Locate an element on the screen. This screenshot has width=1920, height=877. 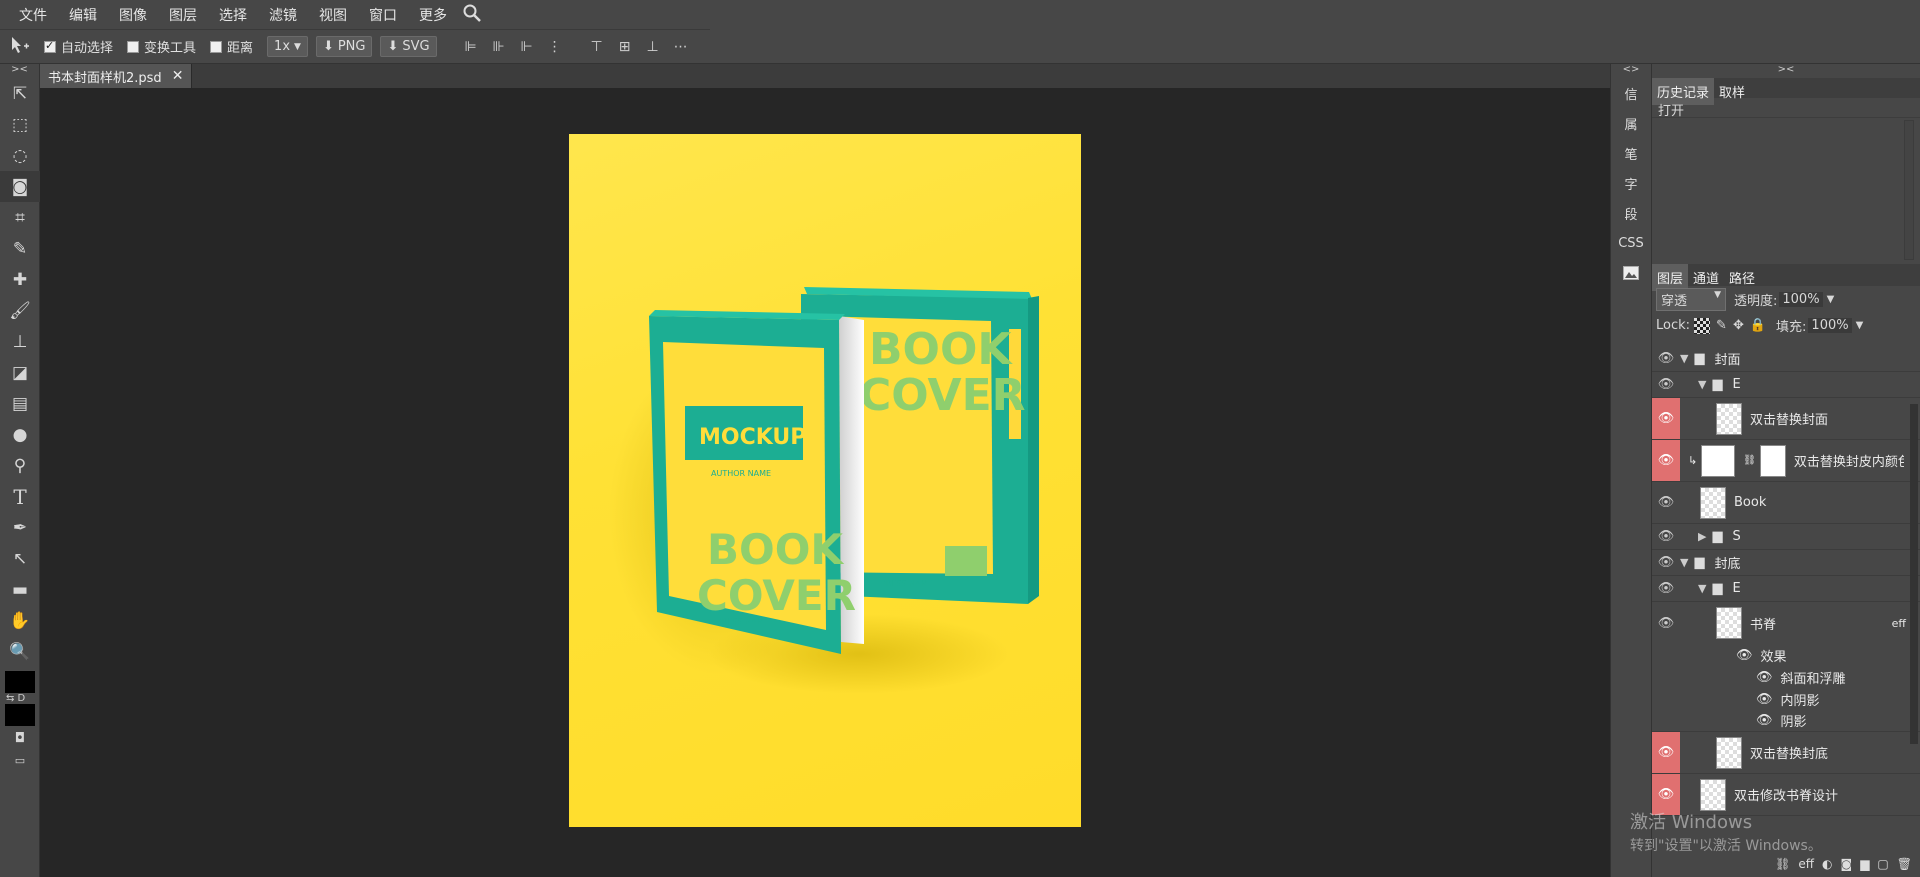
tab-channels: 通道 is located at coordinates (1706, 277).